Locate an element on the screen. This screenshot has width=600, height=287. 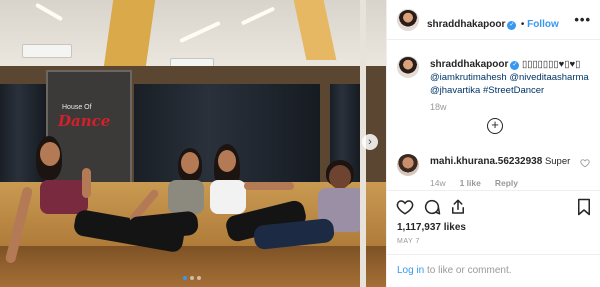
chevron-right-icon: › is located at coordinates (370, 142).